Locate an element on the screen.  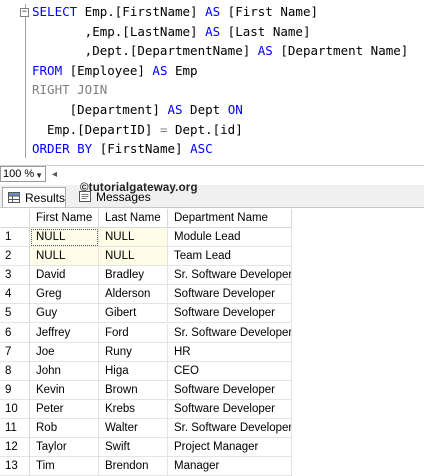
tab-results: Results is located at coordinates (34, 197).